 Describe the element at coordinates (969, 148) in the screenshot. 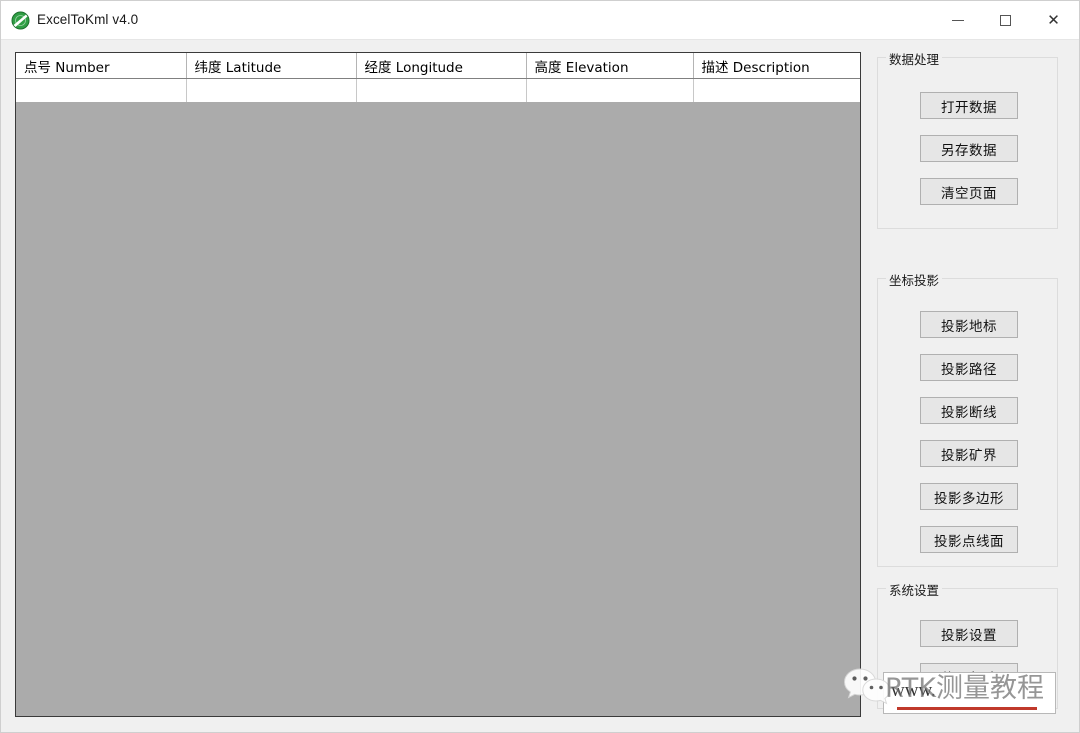

I see `save-data-button: 另存数据` at that location.